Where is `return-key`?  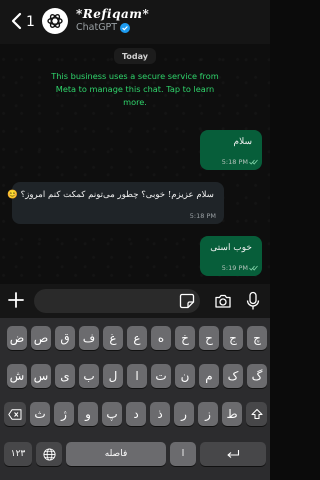 return-key is located at coordinates (233, 454).